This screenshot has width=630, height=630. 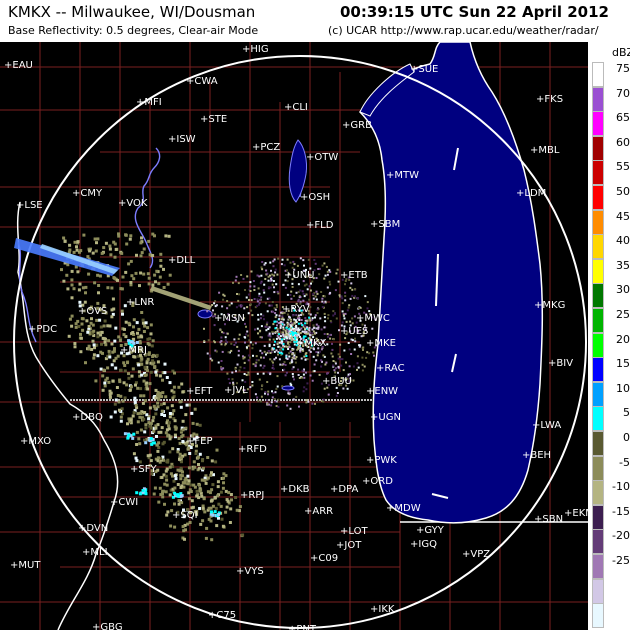 What do you see at coordinates (252, 495) in the screenshot?
I see `city-label-rpj: +RPJ` at bounding box center [252, 495].